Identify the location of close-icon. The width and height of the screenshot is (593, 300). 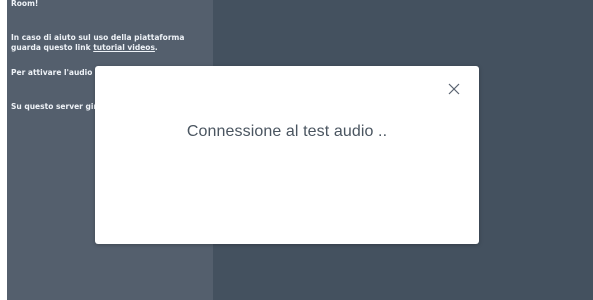
(454, 89).